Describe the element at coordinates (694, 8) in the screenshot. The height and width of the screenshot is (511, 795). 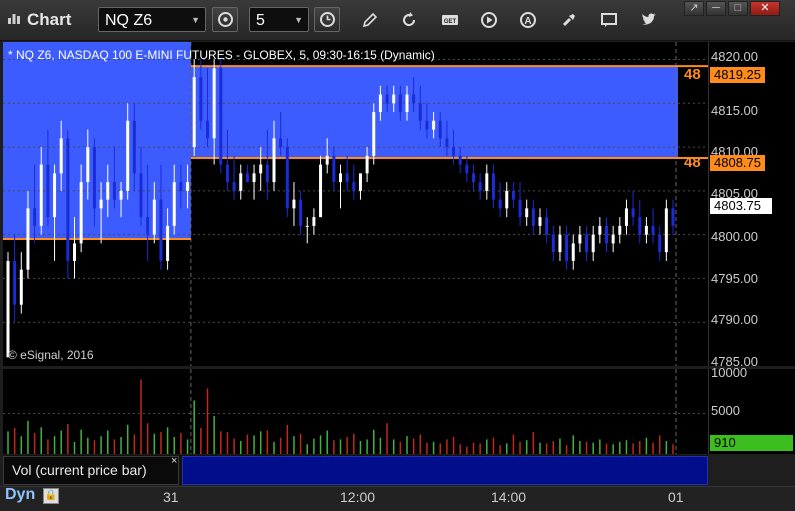
I see `popout-button: ↗` at that location.